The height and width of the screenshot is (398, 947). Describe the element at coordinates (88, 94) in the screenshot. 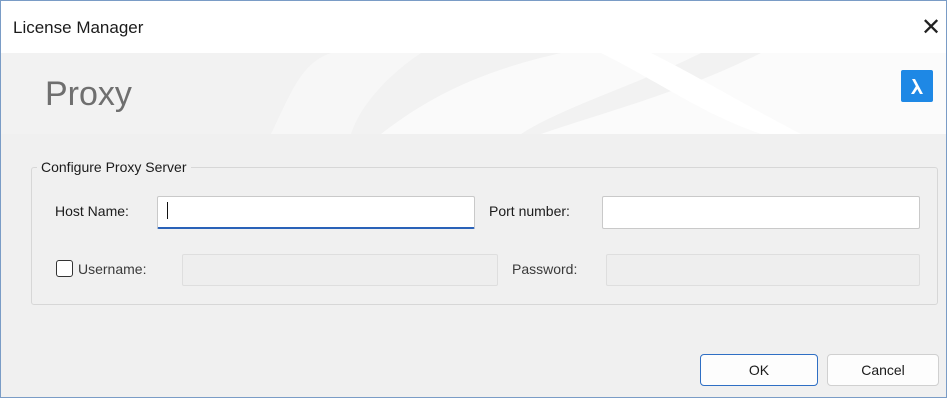

I see `page-title: Proxy` at that location.